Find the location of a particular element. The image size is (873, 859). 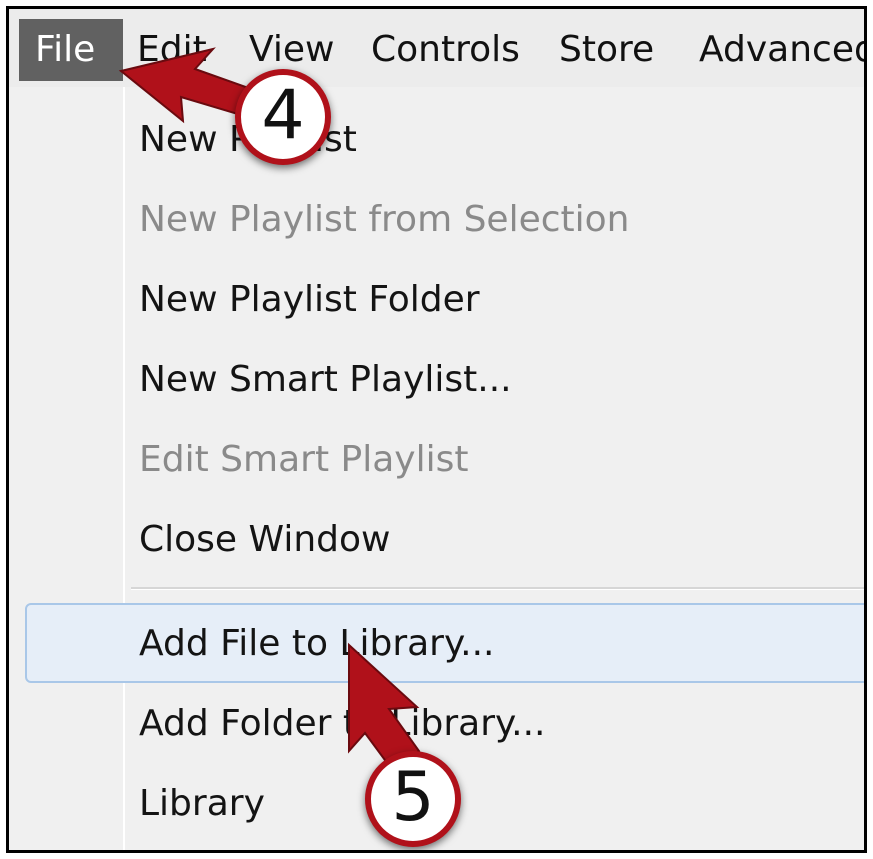

step-4-callout: 4 is located at coordinates (283, 117).